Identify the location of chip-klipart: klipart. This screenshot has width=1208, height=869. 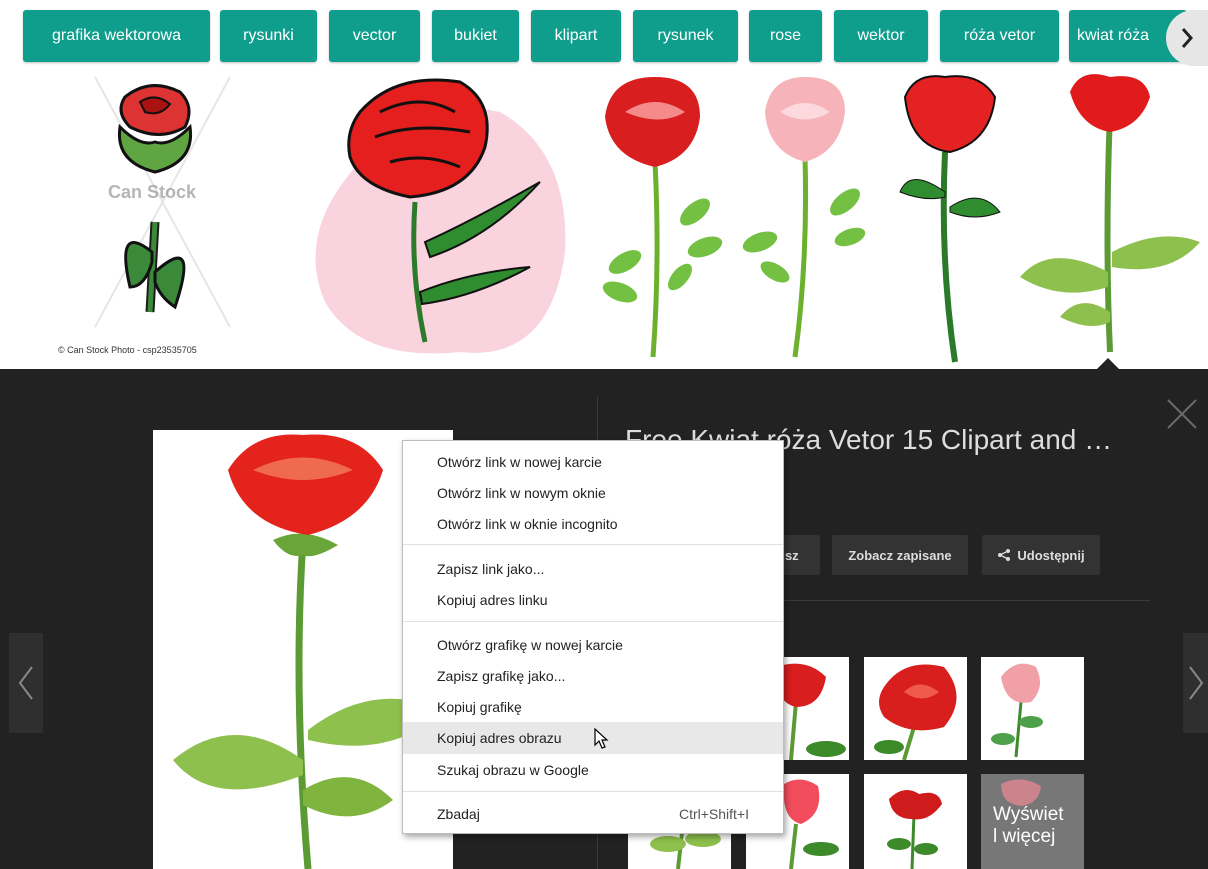
(576, 36).